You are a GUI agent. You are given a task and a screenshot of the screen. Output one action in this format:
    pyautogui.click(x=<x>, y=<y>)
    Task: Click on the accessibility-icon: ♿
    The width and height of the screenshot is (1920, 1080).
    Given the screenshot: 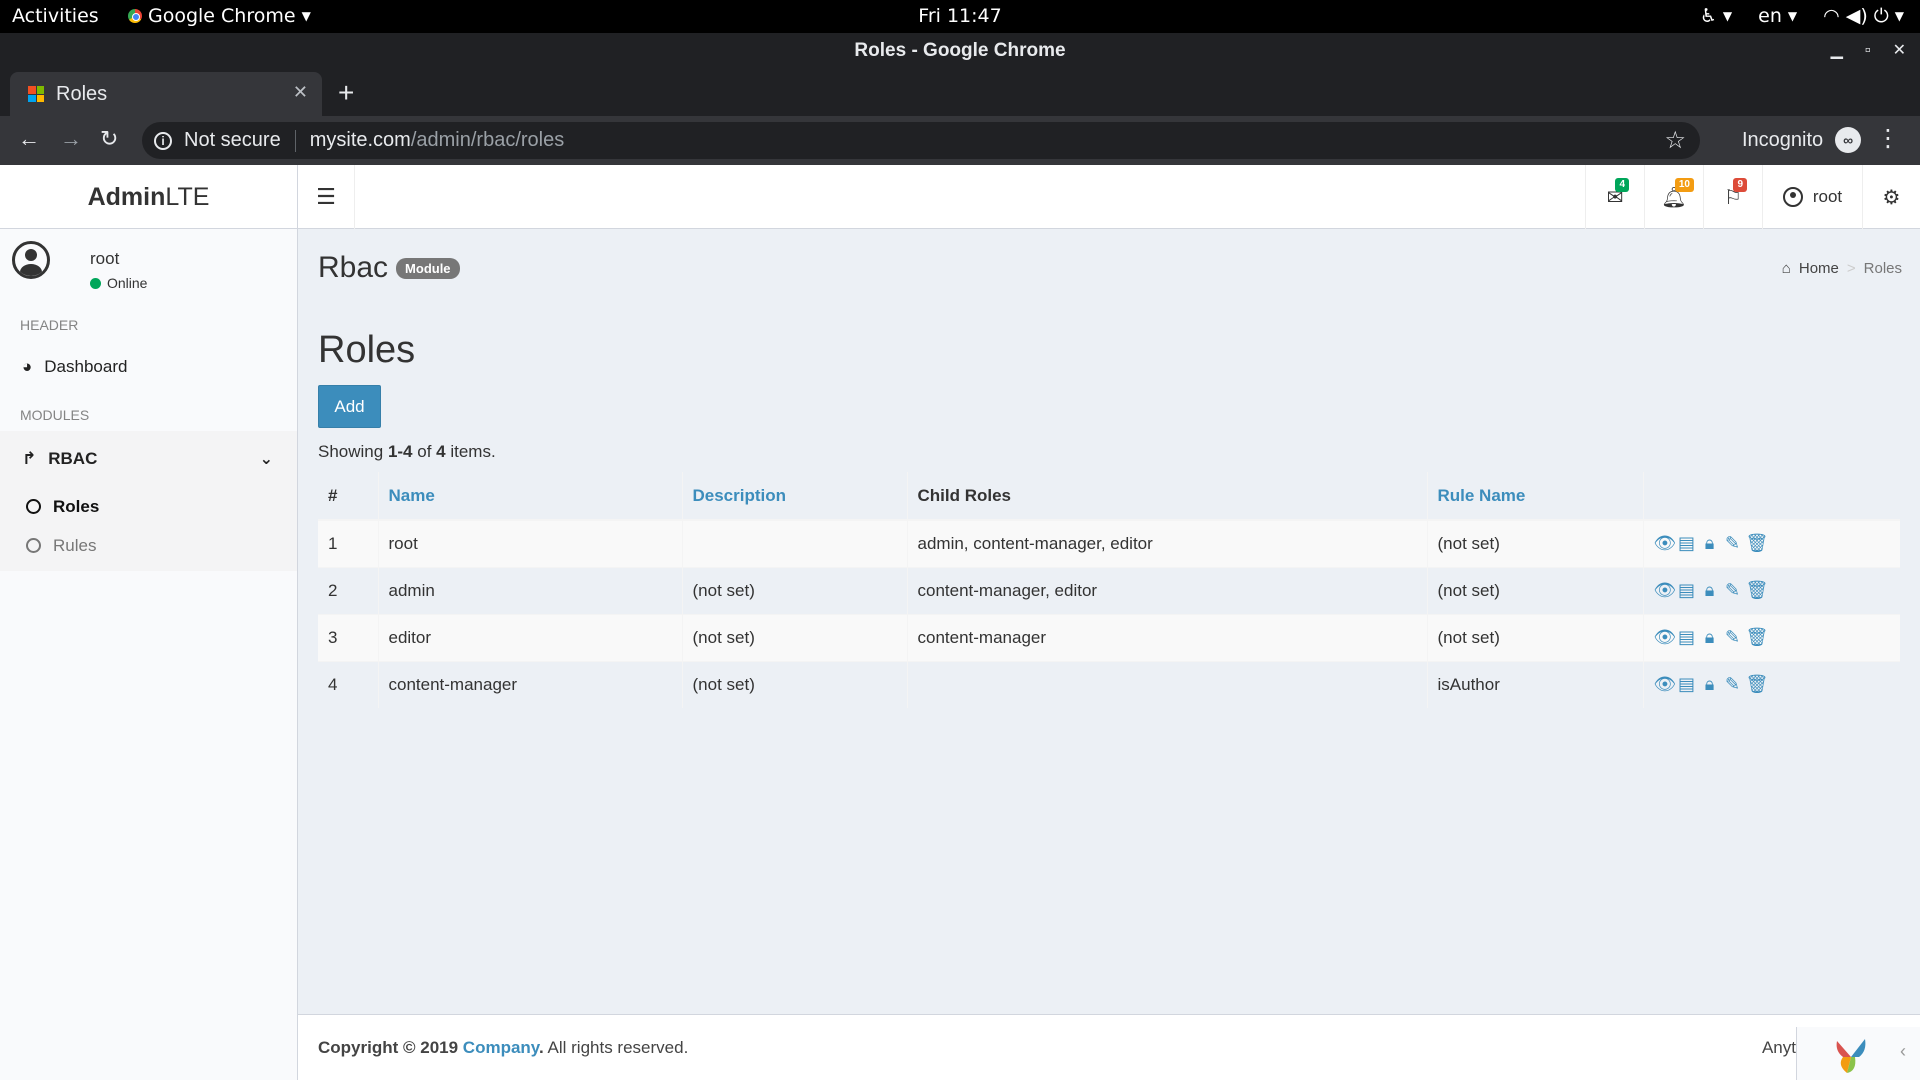 What is the action you would take?
    pyautogui.click(x=1708, y=16)
    